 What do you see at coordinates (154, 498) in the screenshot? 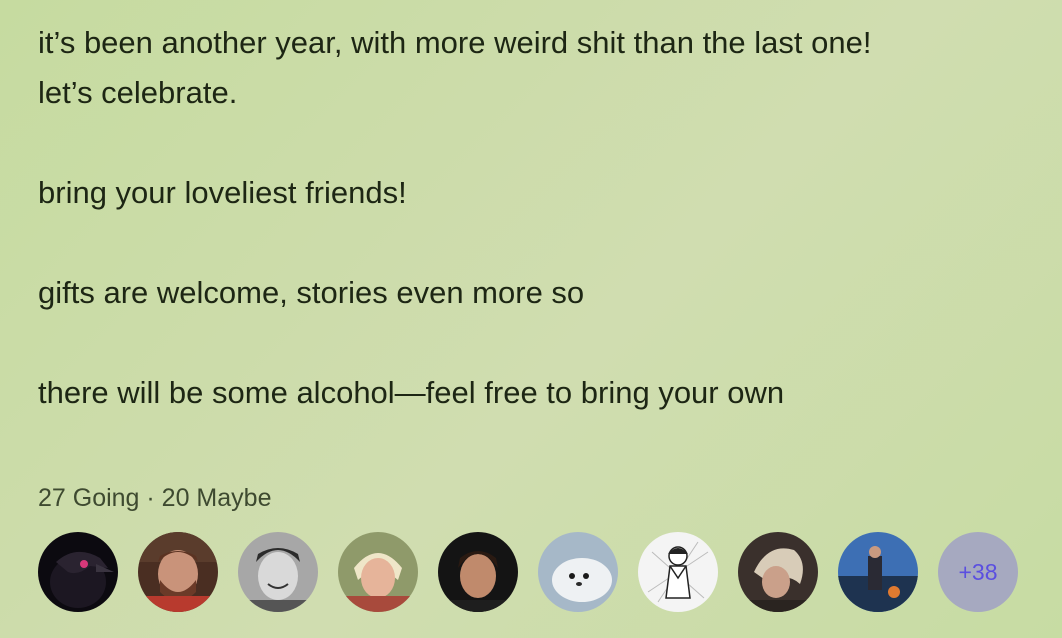
I see `rsvp-summary: 27 Going · 20 Maybe` at bounding box center [154, 498].